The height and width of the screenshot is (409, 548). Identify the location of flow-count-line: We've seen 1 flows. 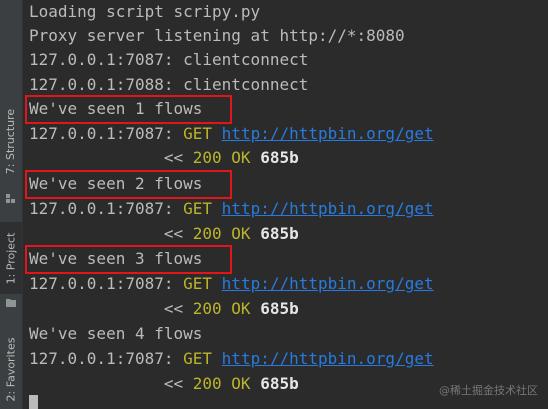
(116, 108).